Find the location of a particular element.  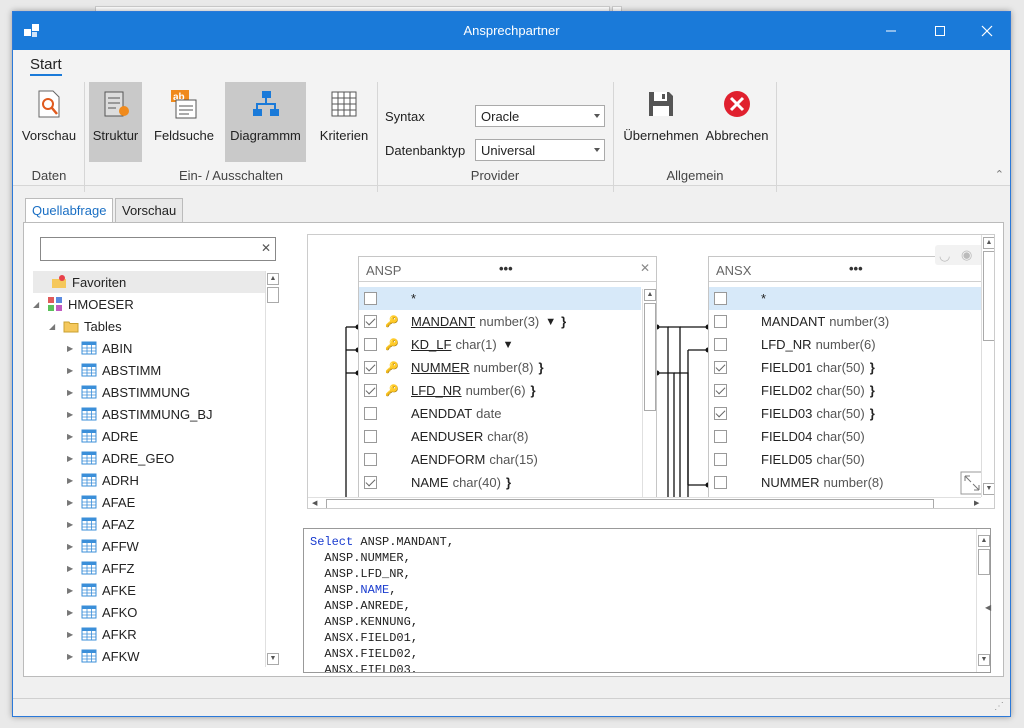

tree-item-favorites: Favoriten is located at coordinates (149, 282).